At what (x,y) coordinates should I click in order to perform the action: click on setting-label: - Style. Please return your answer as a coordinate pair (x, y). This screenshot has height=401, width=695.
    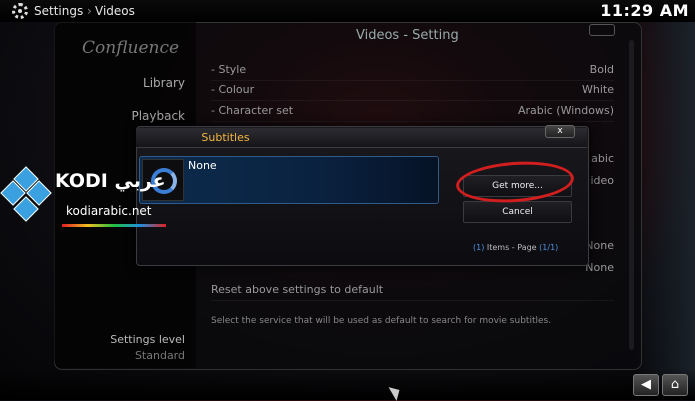
    Looking at the image, I should click on (229, 69).